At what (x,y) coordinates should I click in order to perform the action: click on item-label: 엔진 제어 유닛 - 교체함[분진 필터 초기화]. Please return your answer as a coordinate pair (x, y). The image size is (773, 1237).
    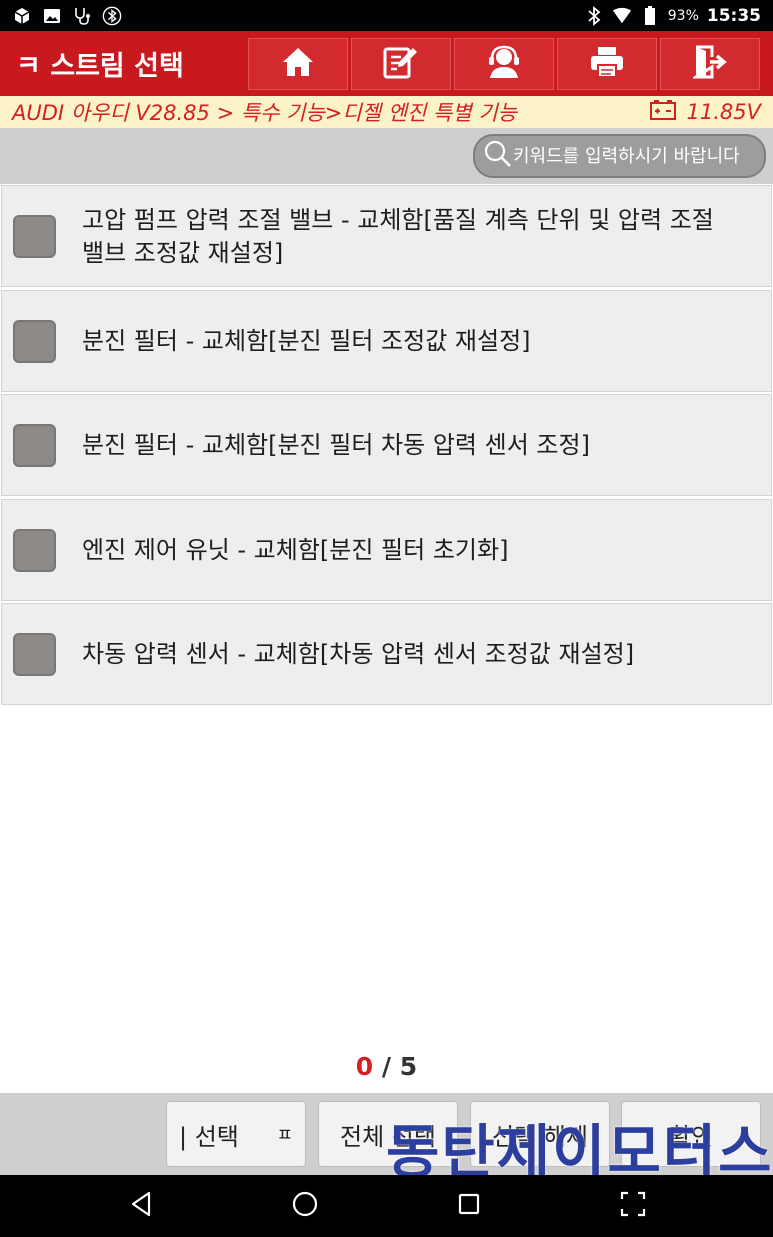
    Looking at the image, I should click on (295, 550).